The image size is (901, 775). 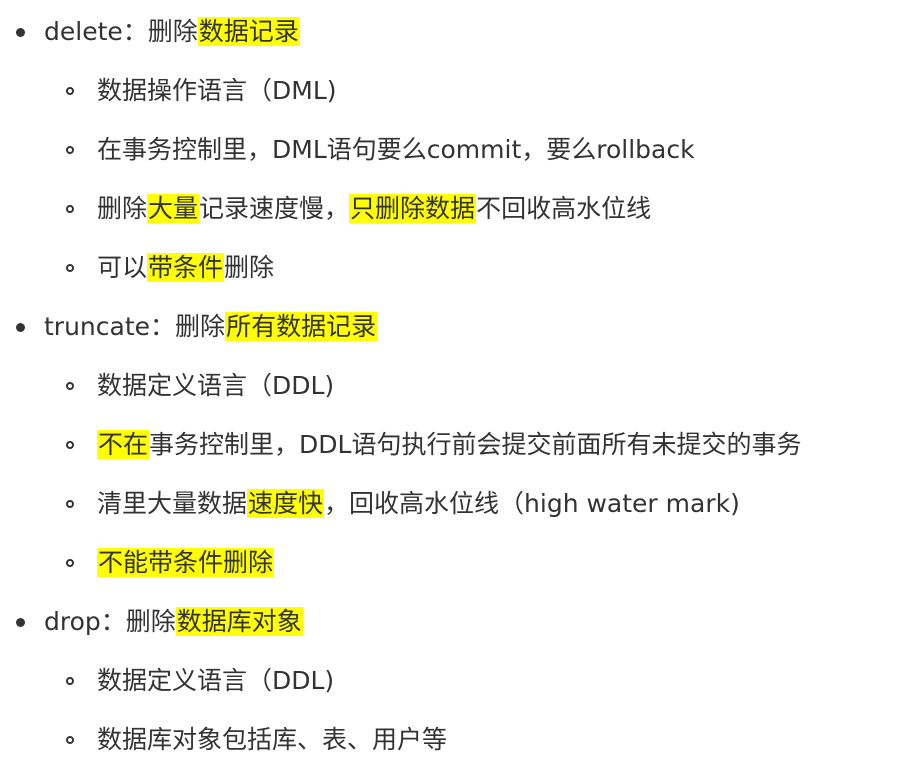 What do you see at coordinates (172, 503) in the screenshot?
I see `sub-item-text: 清里大量数据` at bounding box center [172, 503].